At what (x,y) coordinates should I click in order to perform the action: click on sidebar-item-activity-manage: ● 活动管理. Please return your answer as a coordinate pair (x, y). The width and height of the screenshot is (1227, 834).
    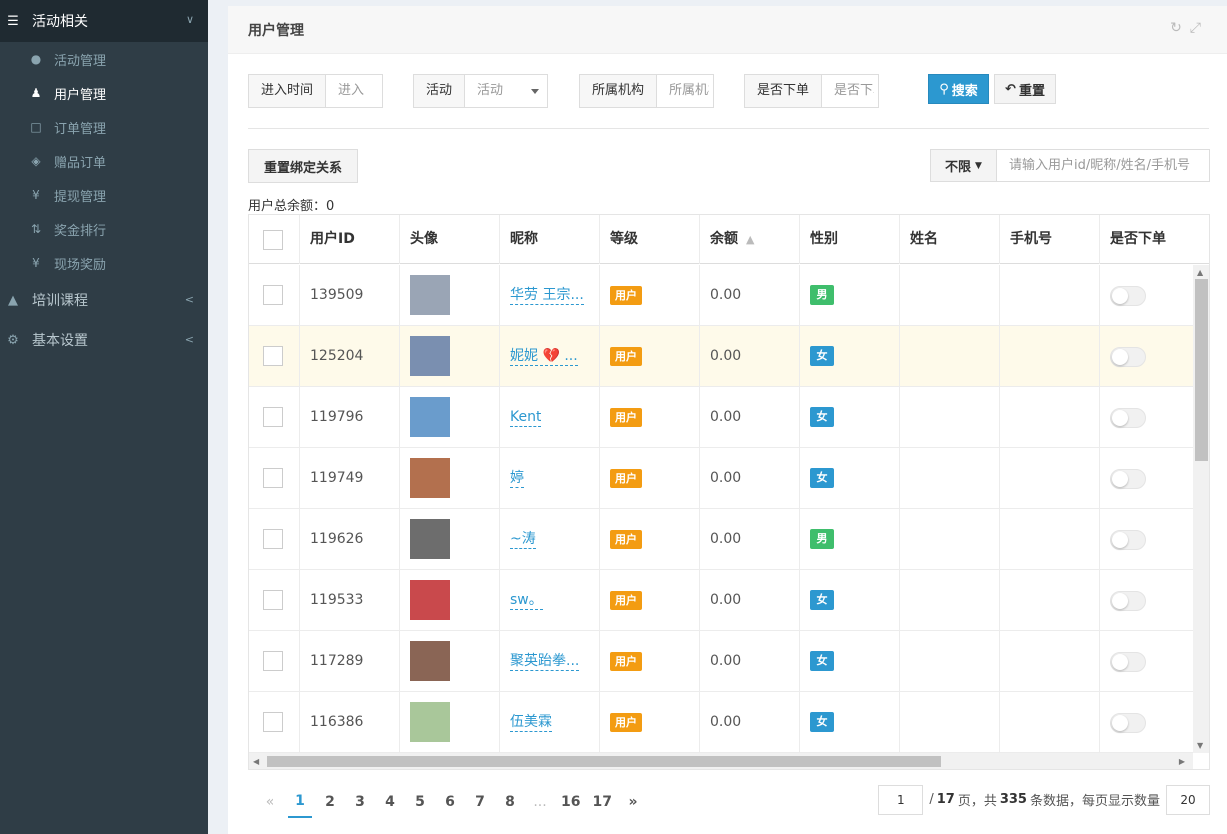
    Looking at the image, I should click on (104, 59).